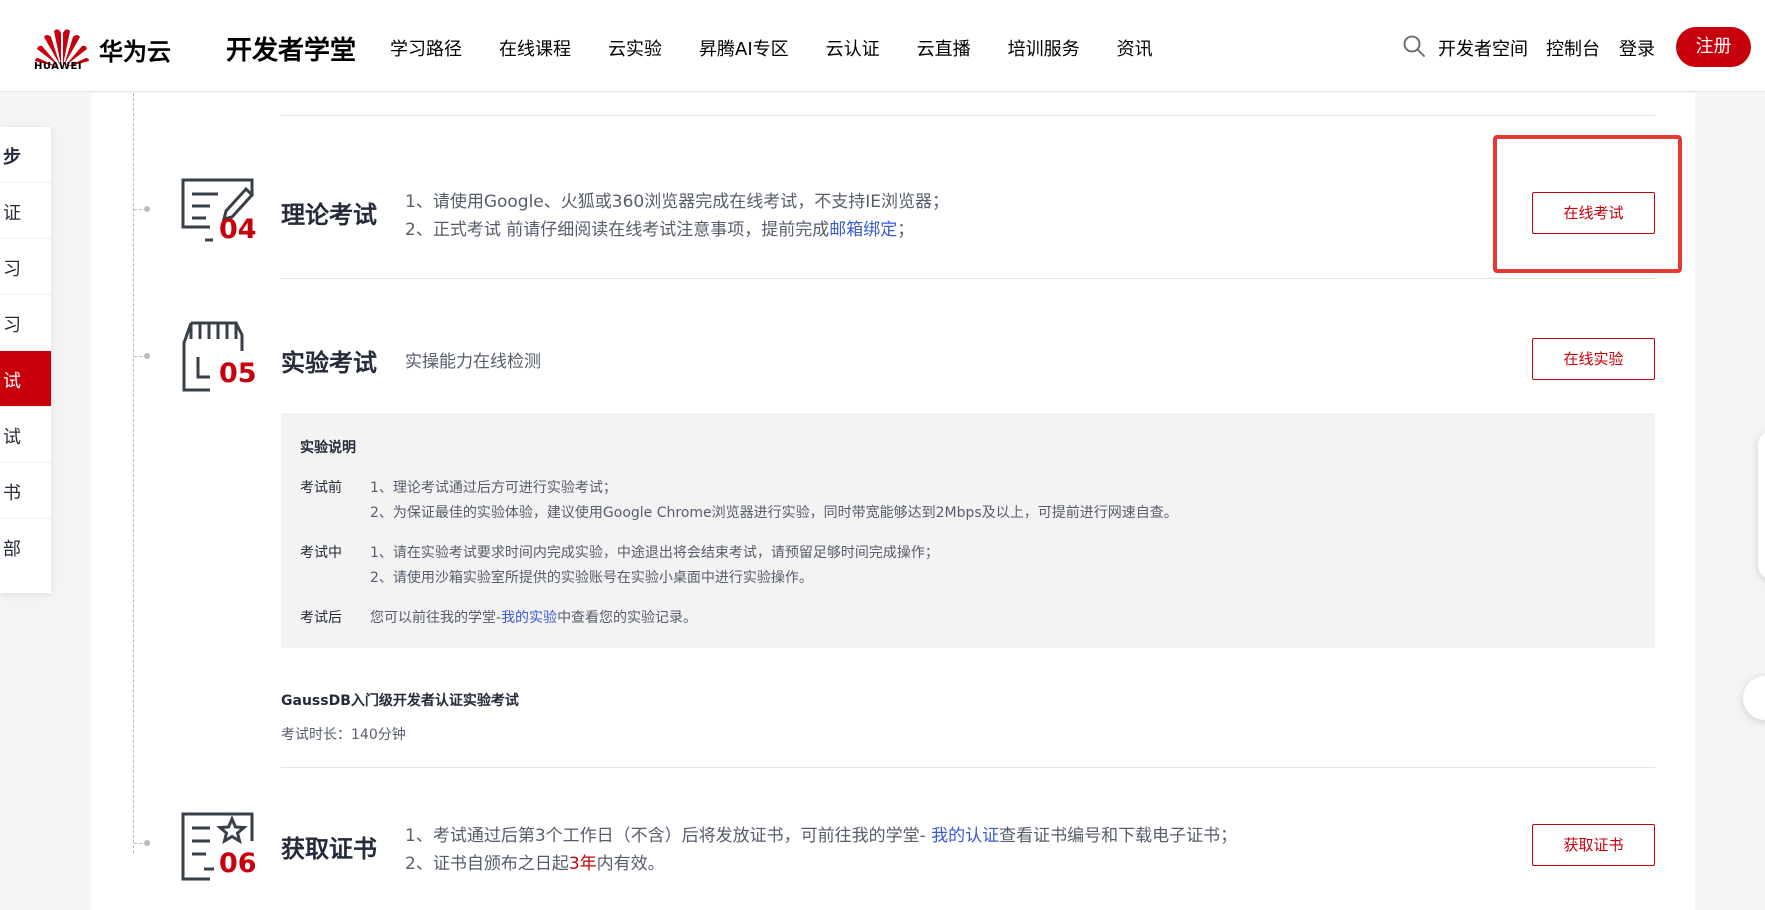 The image size is (1765, 910). Describe the element at coordinates (328, 448) in the screenshot. I see `lab-instructions-title: 实验说明` at that location.